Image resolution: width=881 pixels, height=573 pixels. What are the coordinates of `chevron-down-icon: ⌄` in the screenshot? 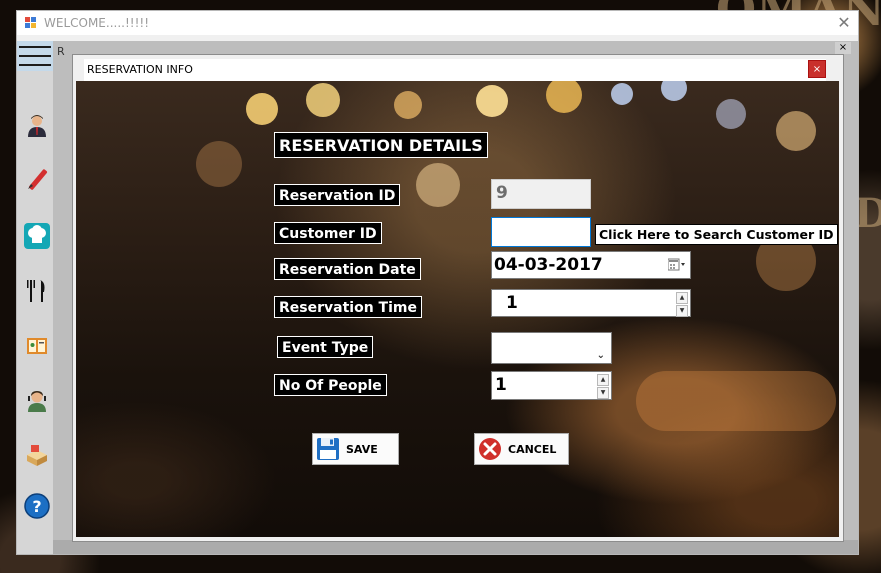 It's located at (600, 355).